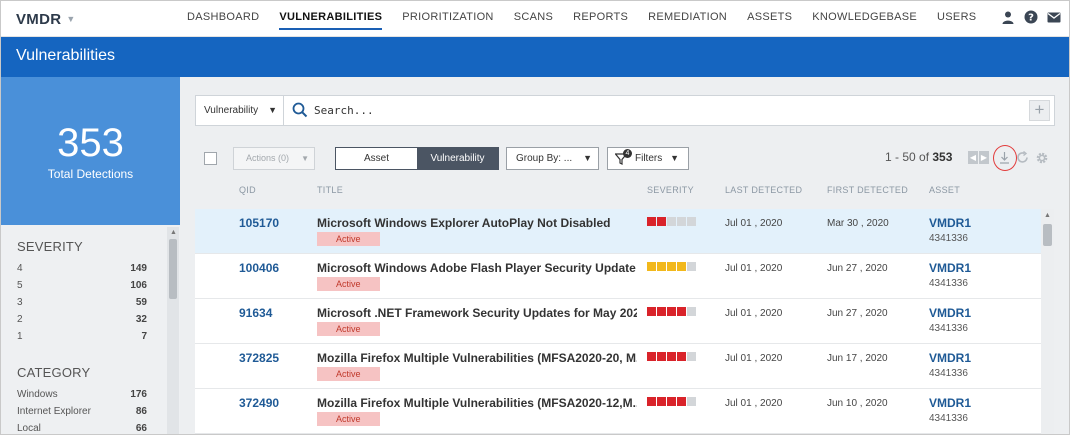 Image resolution: width=1070 pixels, height=435 pixels. What do you see at coordinates (331, 19) in the screenshot?
I see `nav-item-vulnerabilities: VULNERABILITIES` at bounding box center [331, 19].